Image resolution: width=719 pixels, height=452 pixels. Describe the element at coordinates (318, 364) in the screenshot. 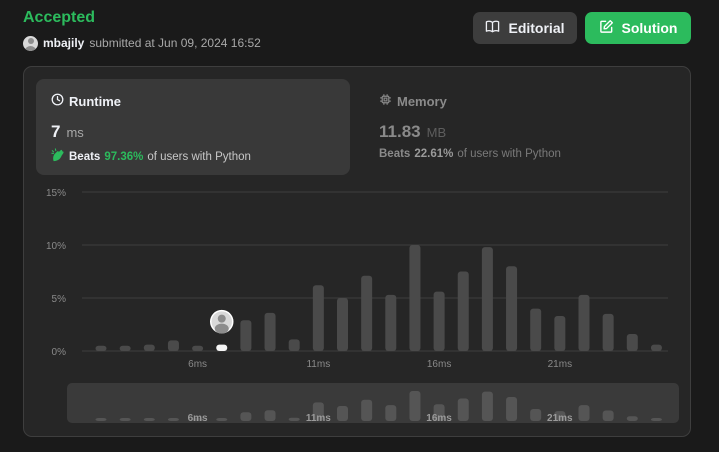

I see `x-tick-label: 11ms` at that location.